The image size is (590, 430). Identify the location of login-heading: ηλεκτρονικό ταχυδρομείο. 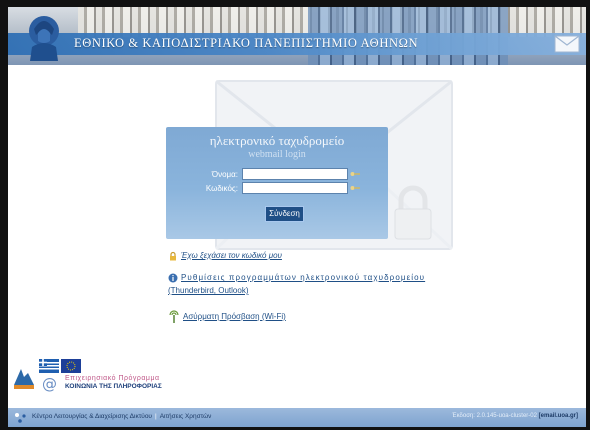
(277, 140).